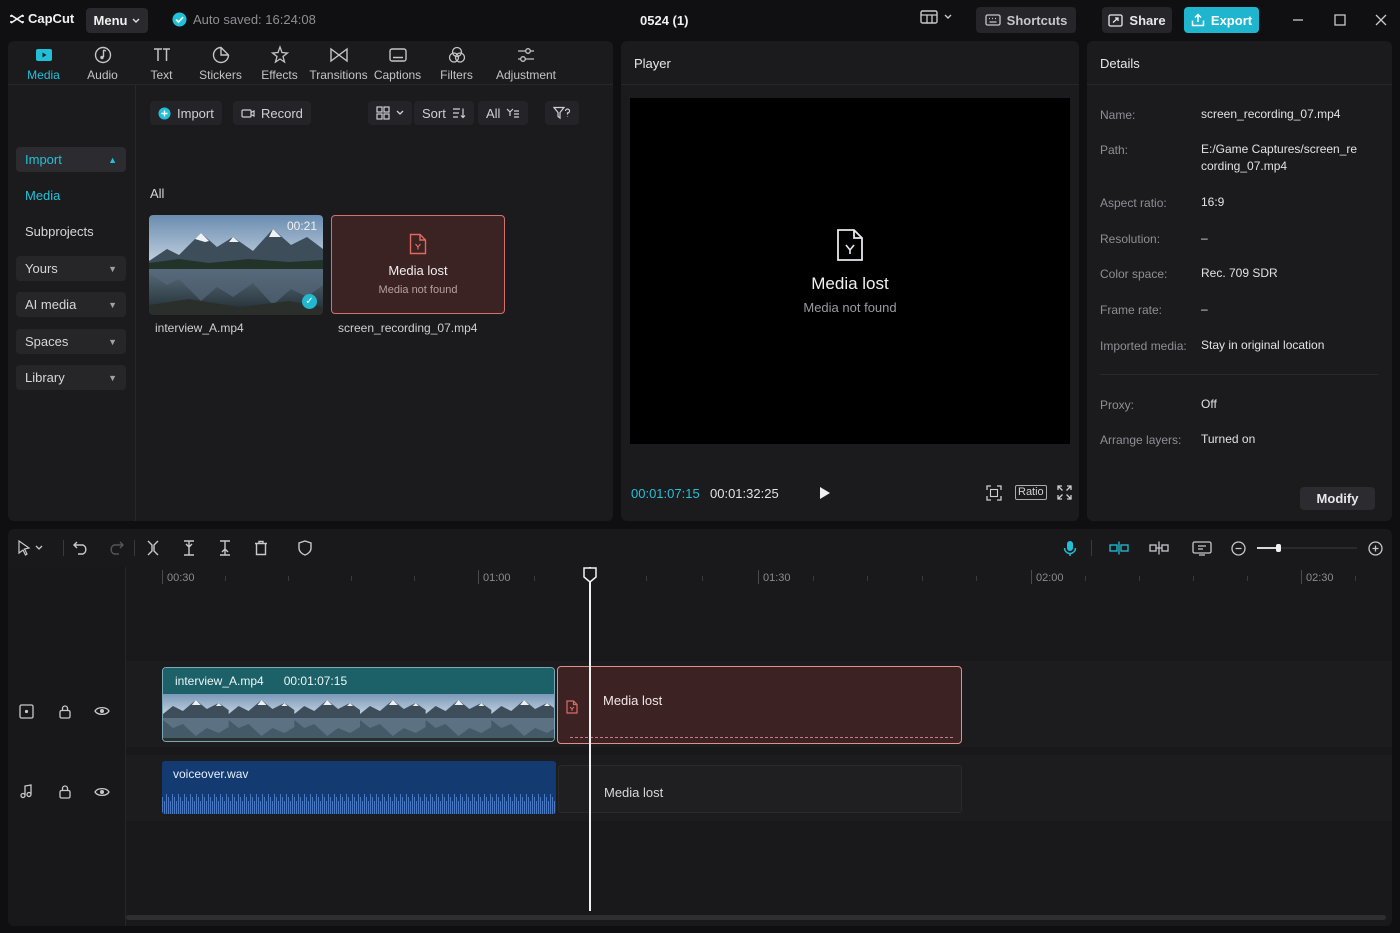  I want to click on playhead-handle-icon, so click(590, 575).